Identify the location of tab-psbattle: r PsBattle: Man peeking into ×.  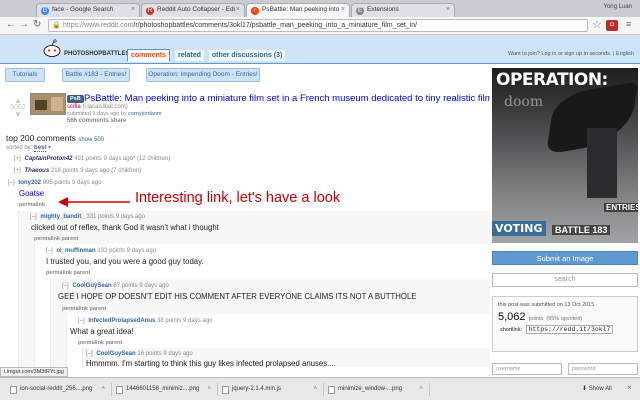
(298, 10).